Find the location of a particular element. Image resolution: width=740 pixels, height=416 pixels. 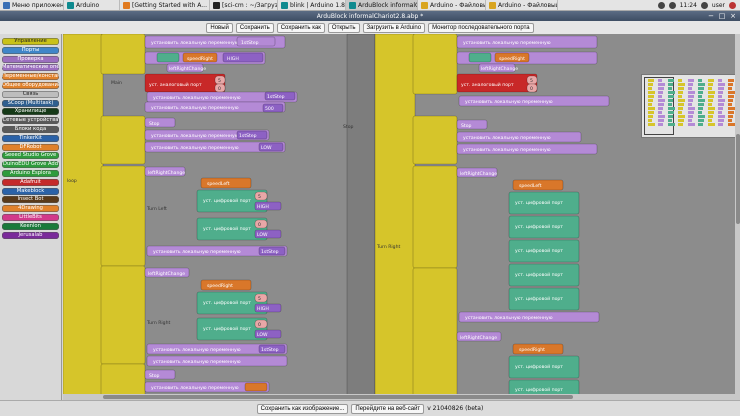

vertical-scrollbar is located at coordinates (737, 217).